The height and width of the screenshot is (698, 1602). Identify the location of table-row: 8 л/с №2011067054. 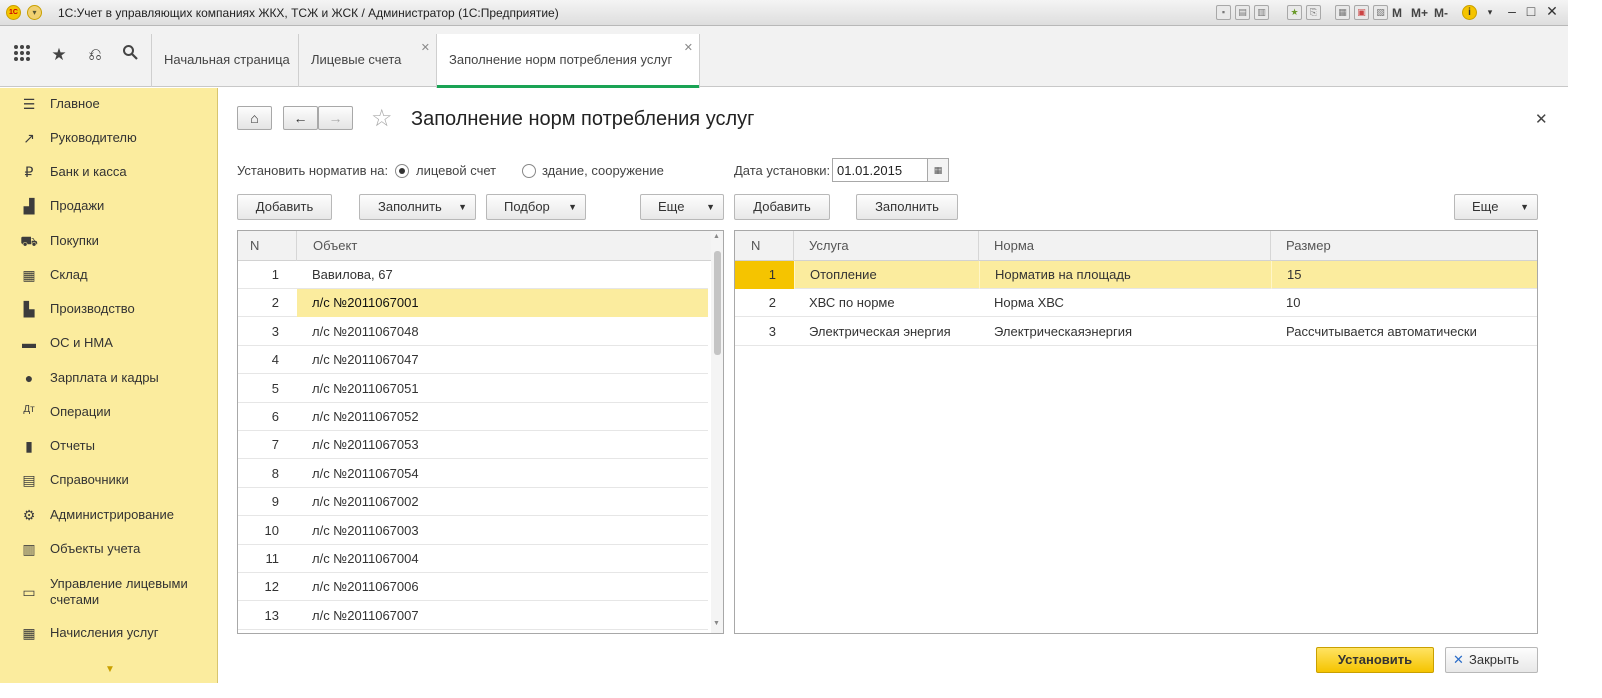
(473, 474).